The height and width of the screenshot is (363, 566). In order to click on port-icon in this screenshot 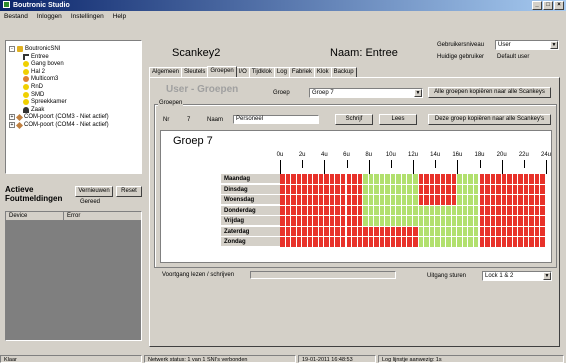, I will do `click(19, 117)`.